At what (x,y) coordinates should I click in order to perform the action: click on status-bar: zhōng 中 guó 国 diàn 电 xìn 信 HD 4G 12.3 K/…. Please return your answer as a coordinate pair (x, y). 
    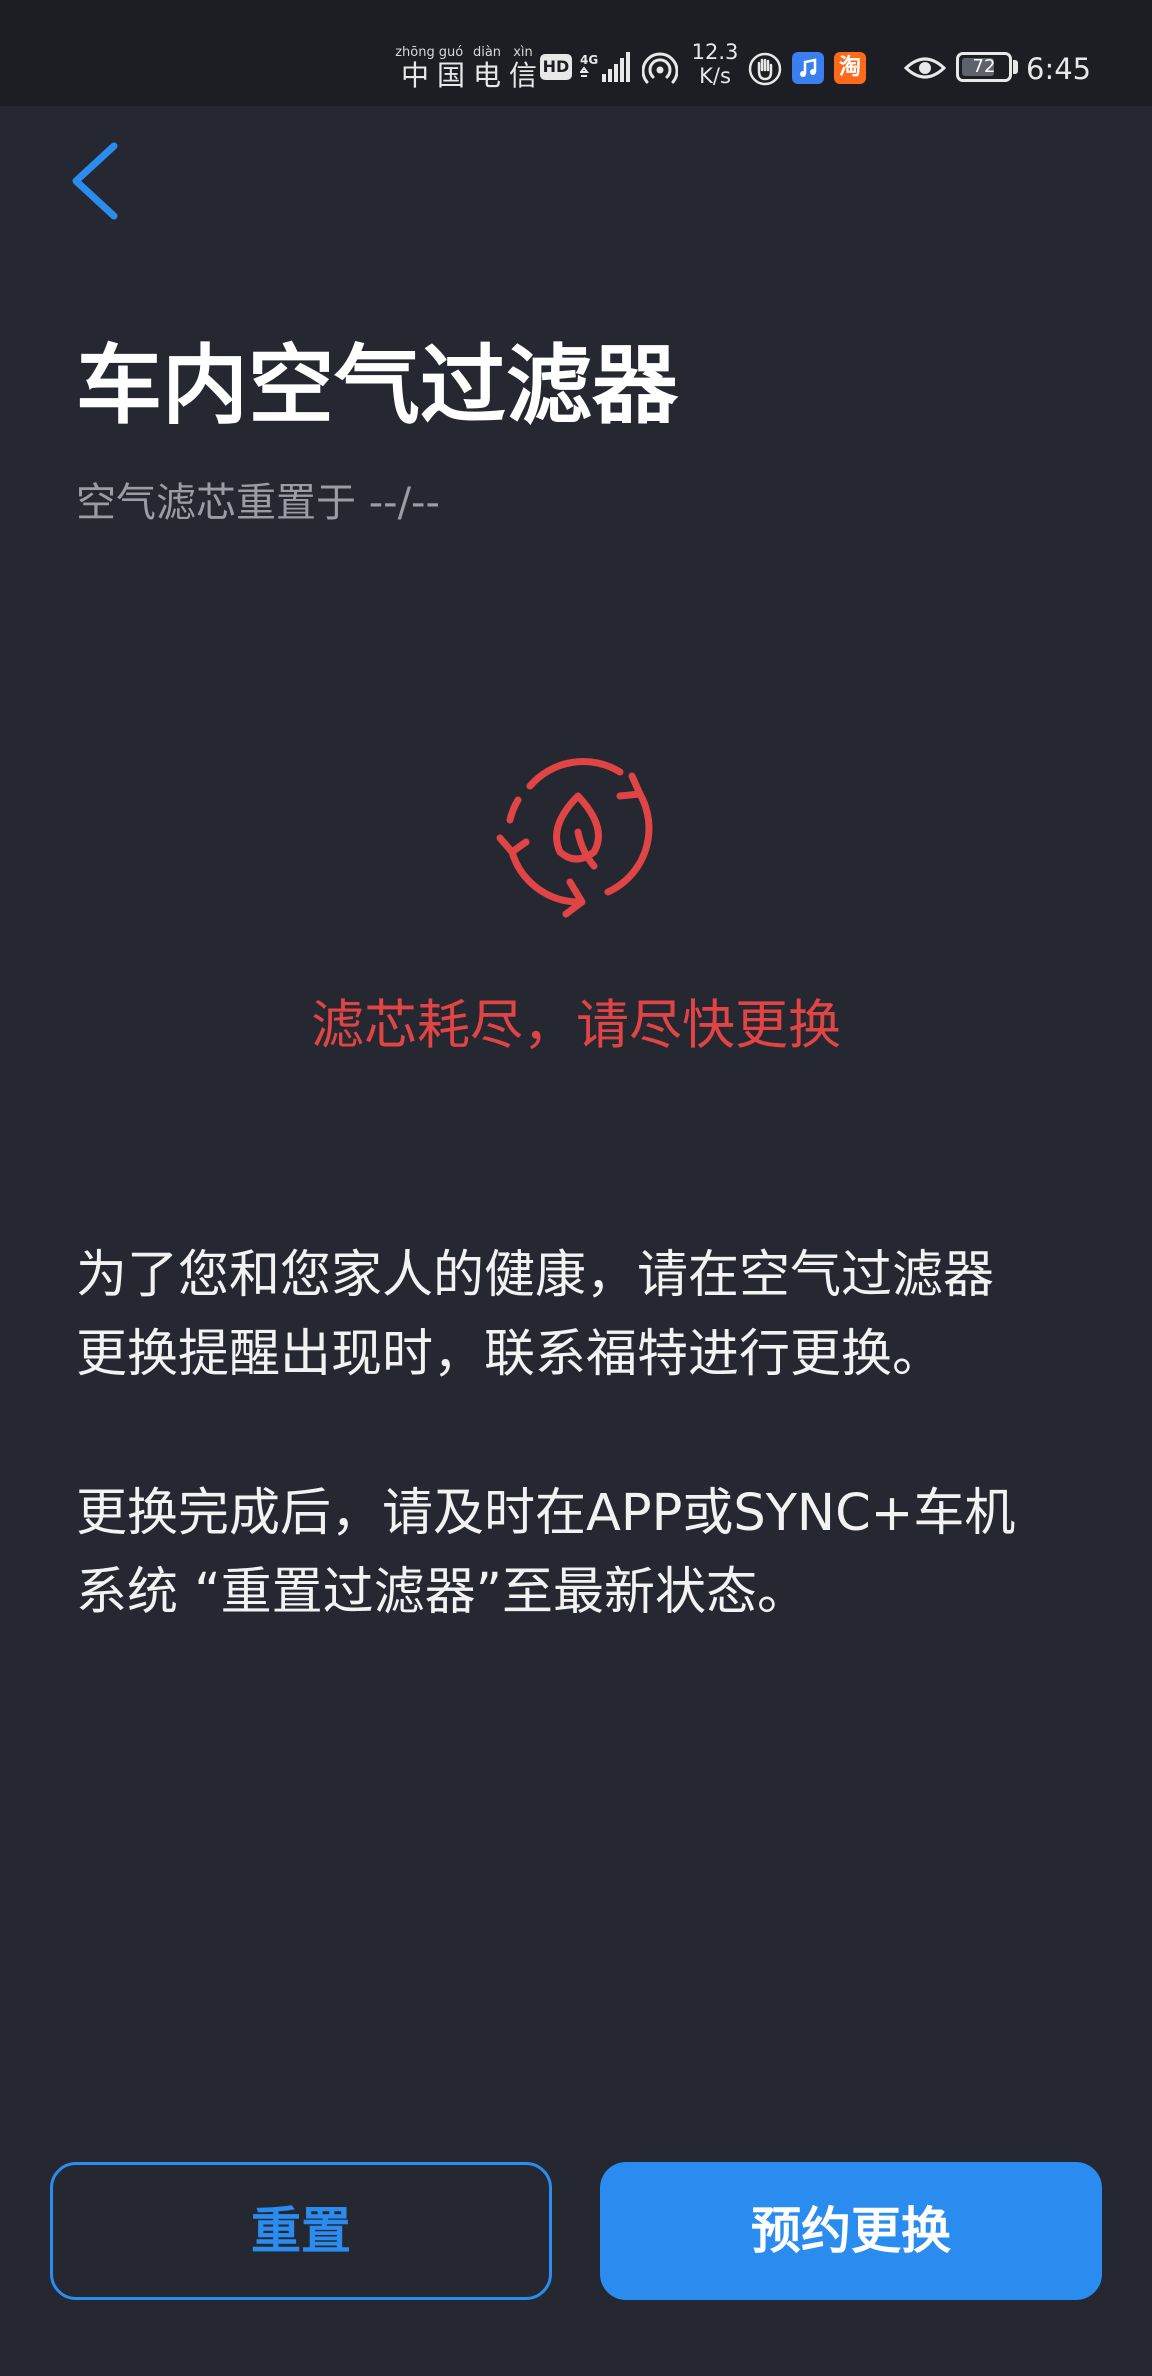
    Looking at the image, I should click on (576, 53).